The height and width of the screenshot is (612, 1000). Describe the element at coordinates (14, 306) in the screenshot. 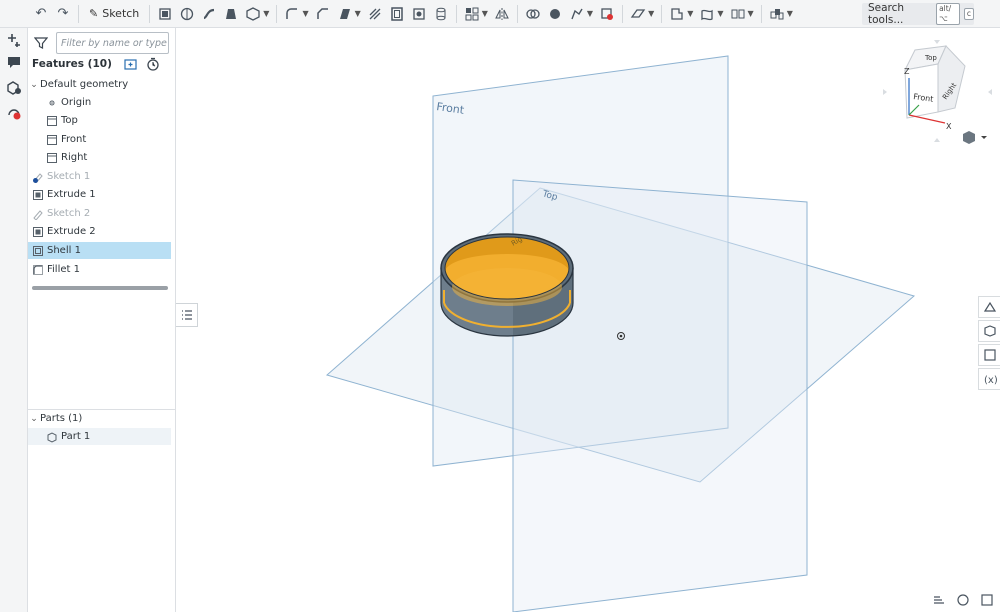

I see `left-rail` at that location.